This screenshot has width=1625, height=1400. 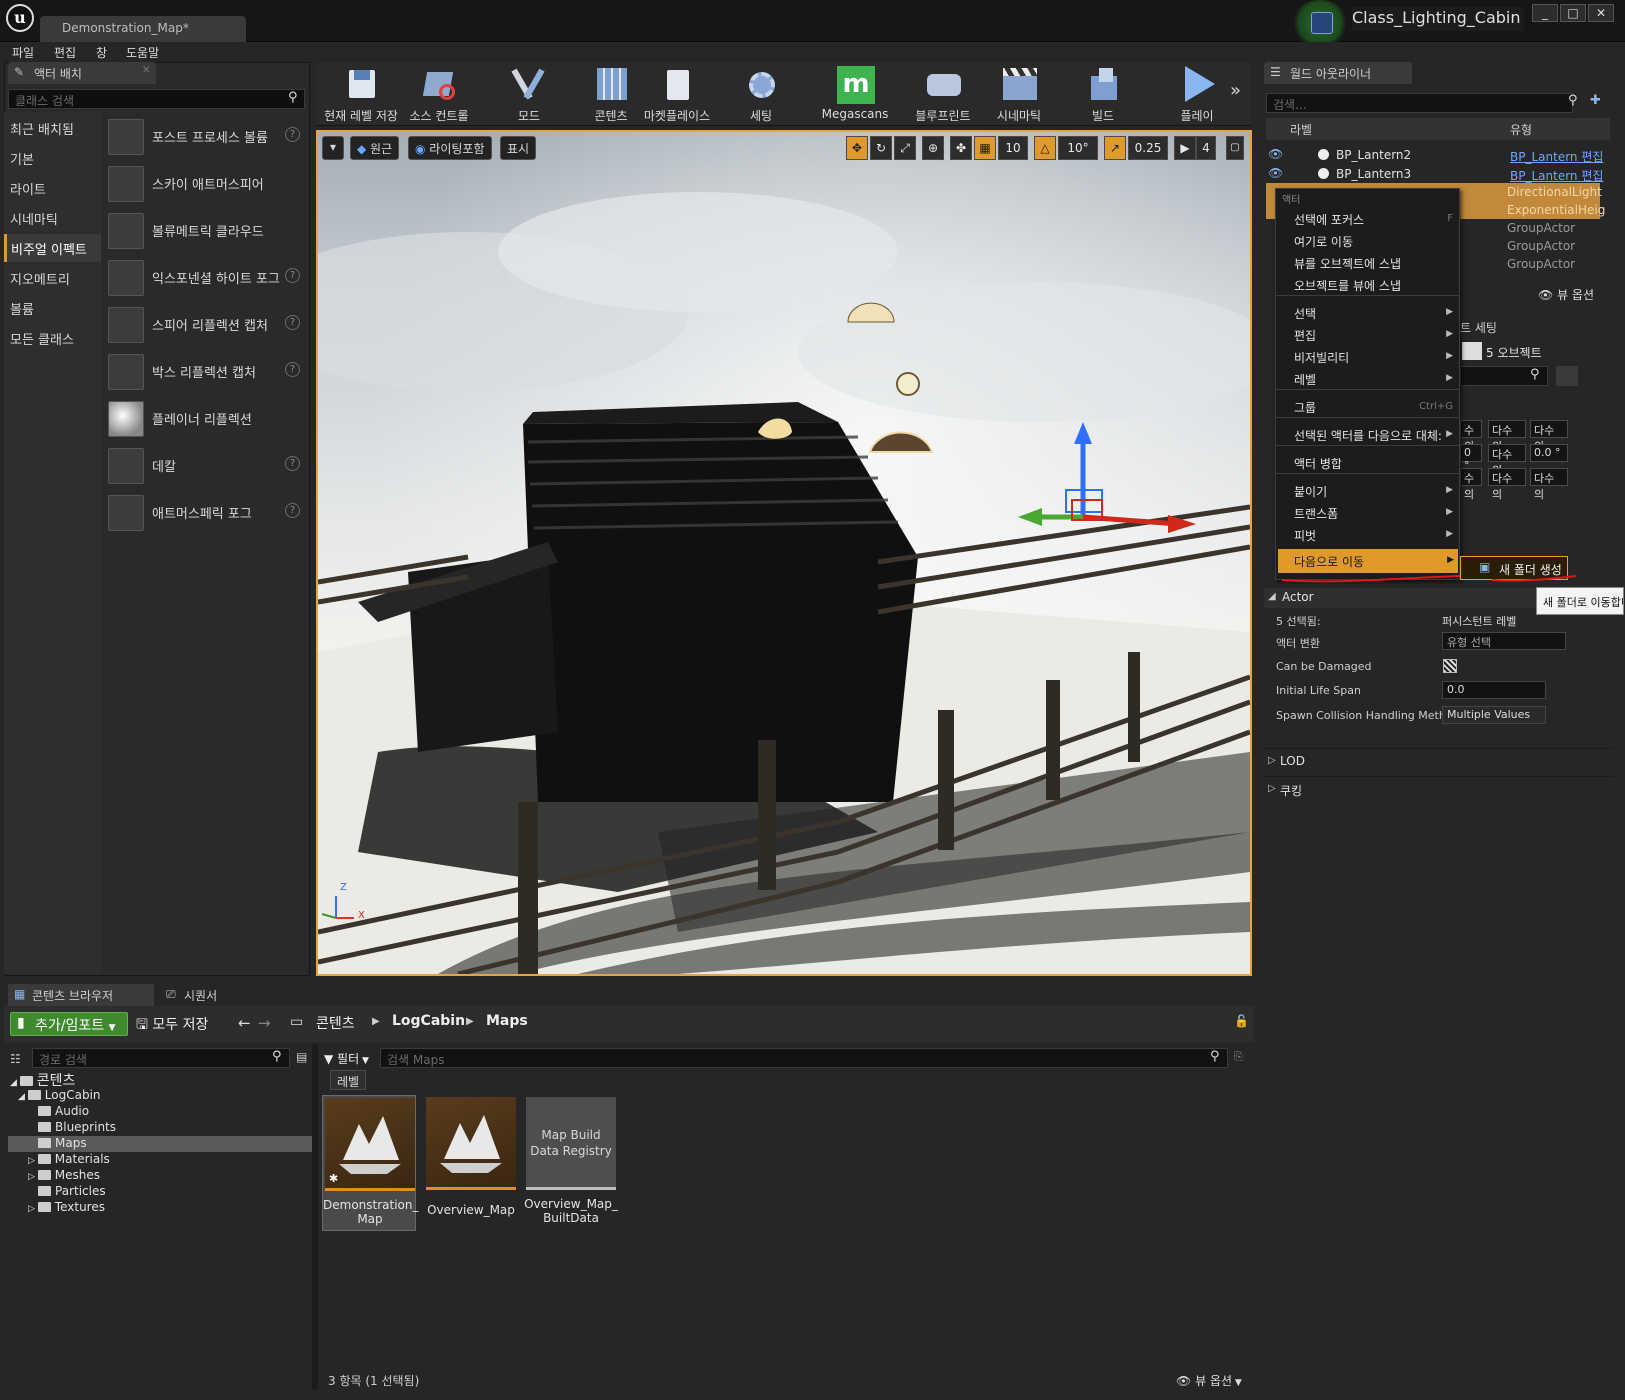 What do you see at coordinates (1549, 484) in the screenshot?
I see `scale-z-field: 다수의` at bounding box center [1549, 484].